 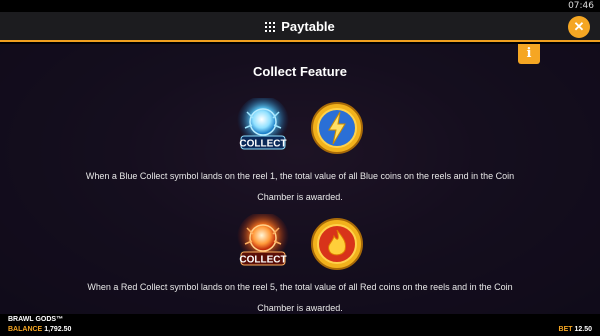 I want to click on status-bar: 07:46, so click(x=300, y=6).